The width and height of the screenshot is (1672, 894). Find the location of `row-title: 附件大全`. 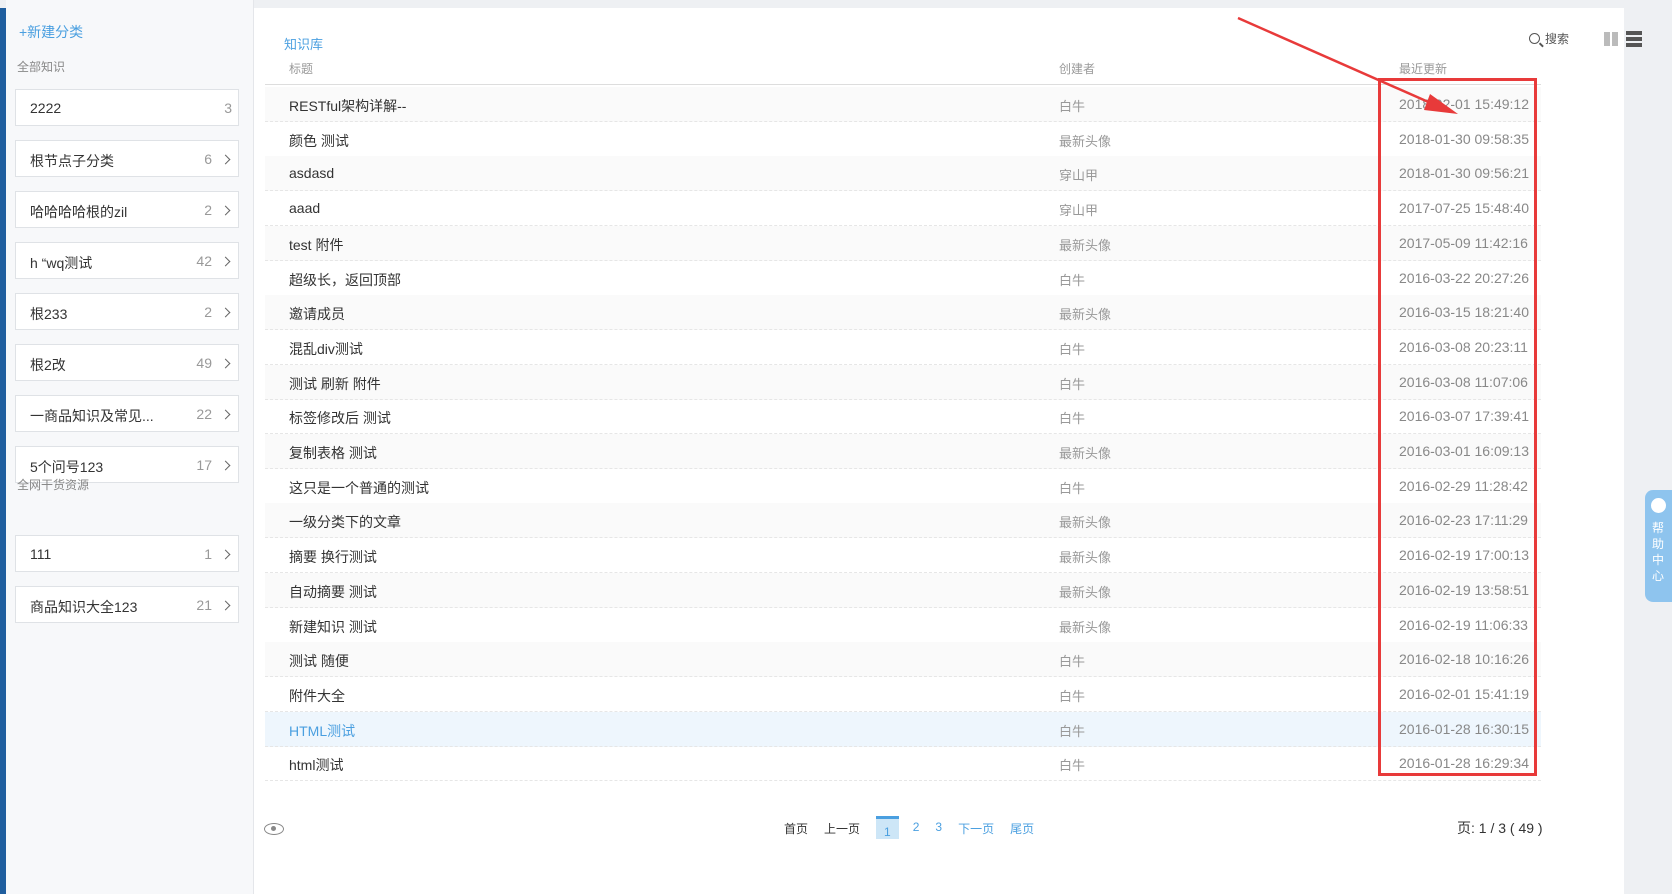

row-title: 附件大全 is located at coordinates (317, 696).